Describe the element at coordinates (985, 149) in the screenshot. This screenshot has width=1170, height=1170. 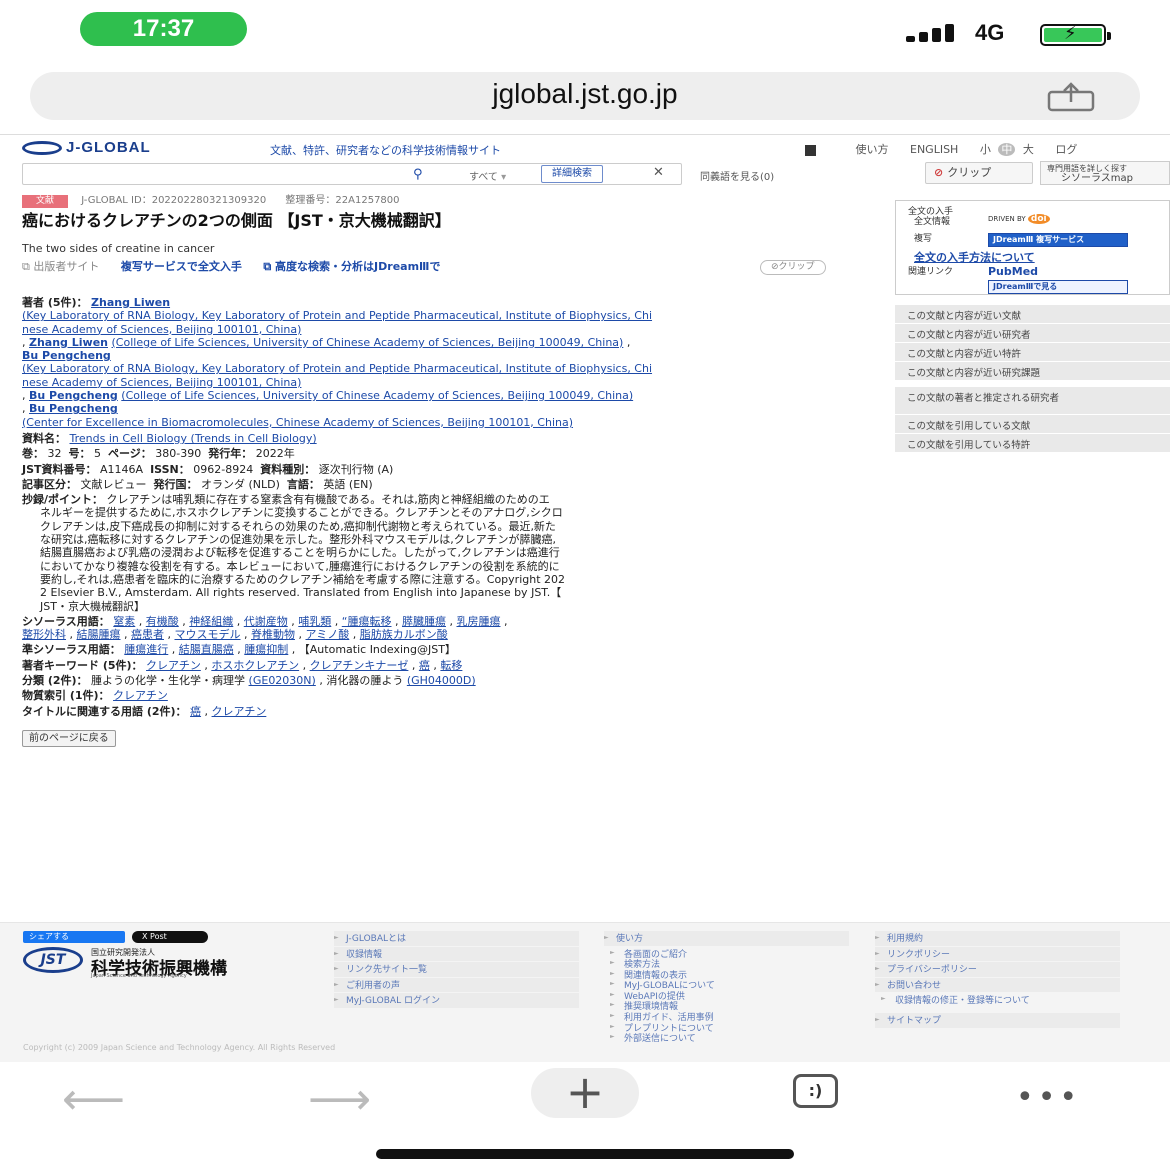
I see `font-small: 小` at that location.